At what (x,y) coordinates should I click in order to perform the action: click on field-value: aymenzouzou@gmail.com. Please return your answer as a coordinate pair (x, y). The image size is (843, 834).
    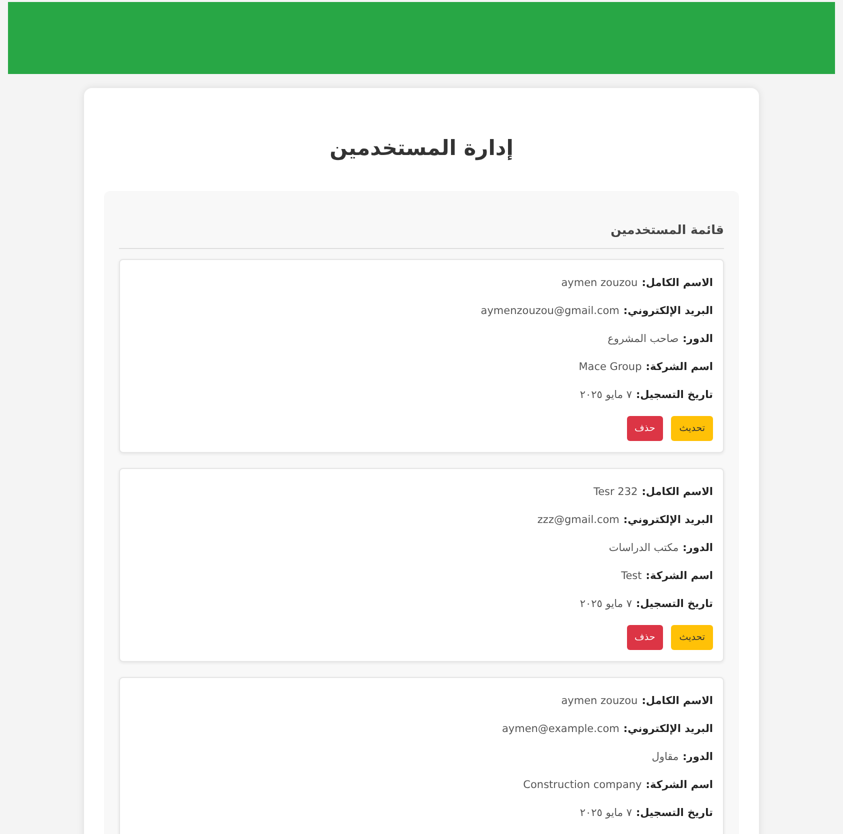
    Looking at the image, I should click on (550, 311).